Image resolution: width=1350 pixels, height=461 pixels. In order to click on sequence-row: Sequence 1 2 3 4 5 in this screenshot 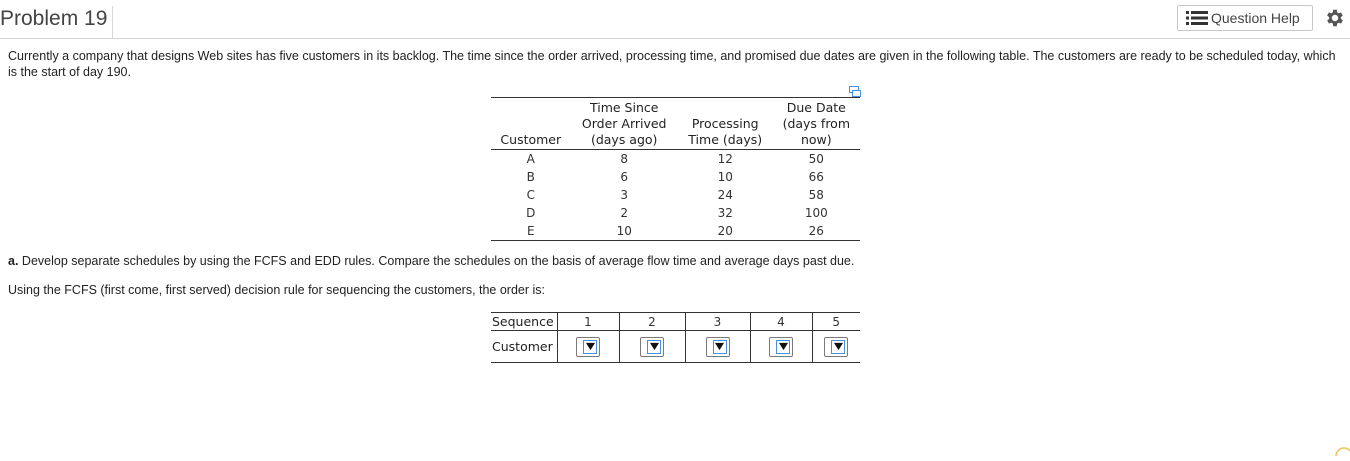, I will do `click(675, 321)`.